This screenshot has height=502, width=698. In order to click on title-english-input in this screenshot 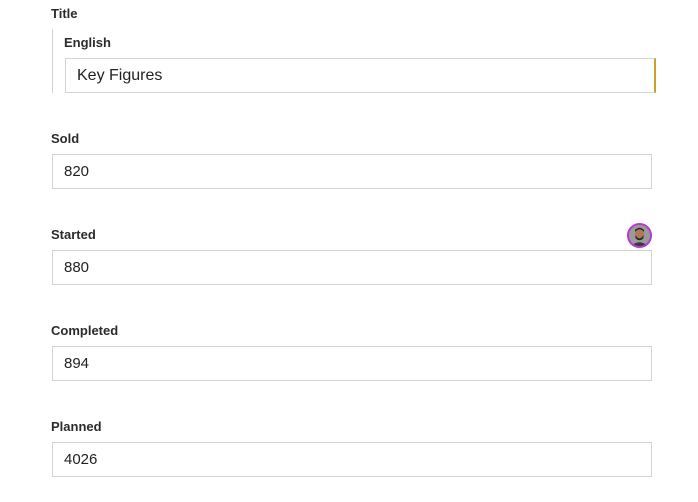, I will do `click(360, 75)`.